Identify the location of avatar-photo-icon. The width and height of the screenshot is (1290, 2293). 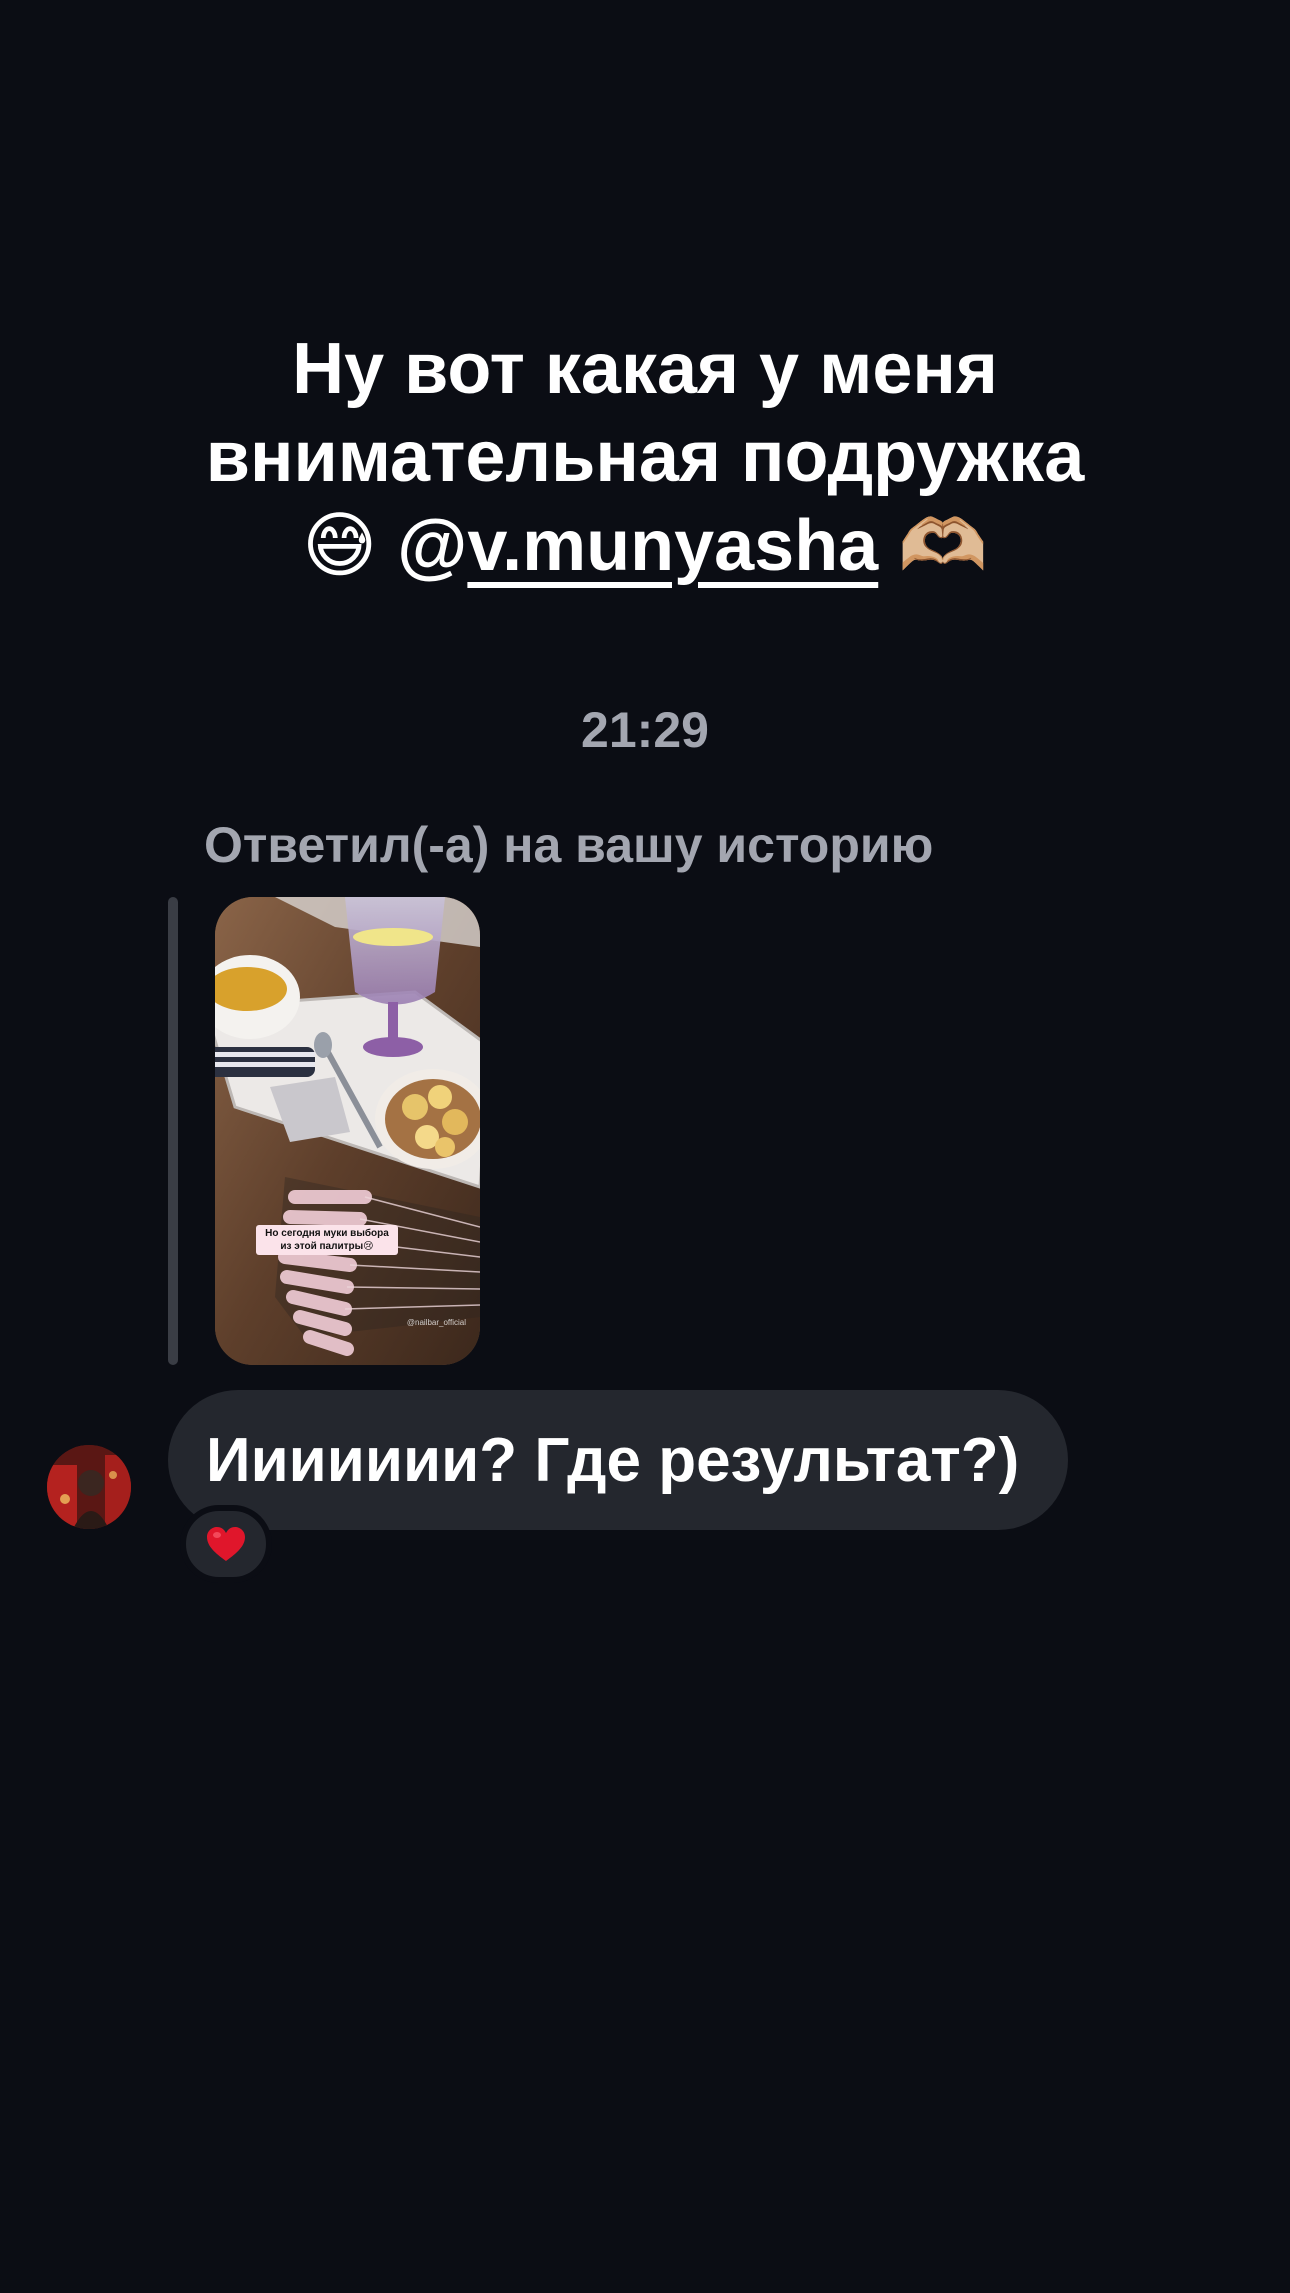
(89, 1487).